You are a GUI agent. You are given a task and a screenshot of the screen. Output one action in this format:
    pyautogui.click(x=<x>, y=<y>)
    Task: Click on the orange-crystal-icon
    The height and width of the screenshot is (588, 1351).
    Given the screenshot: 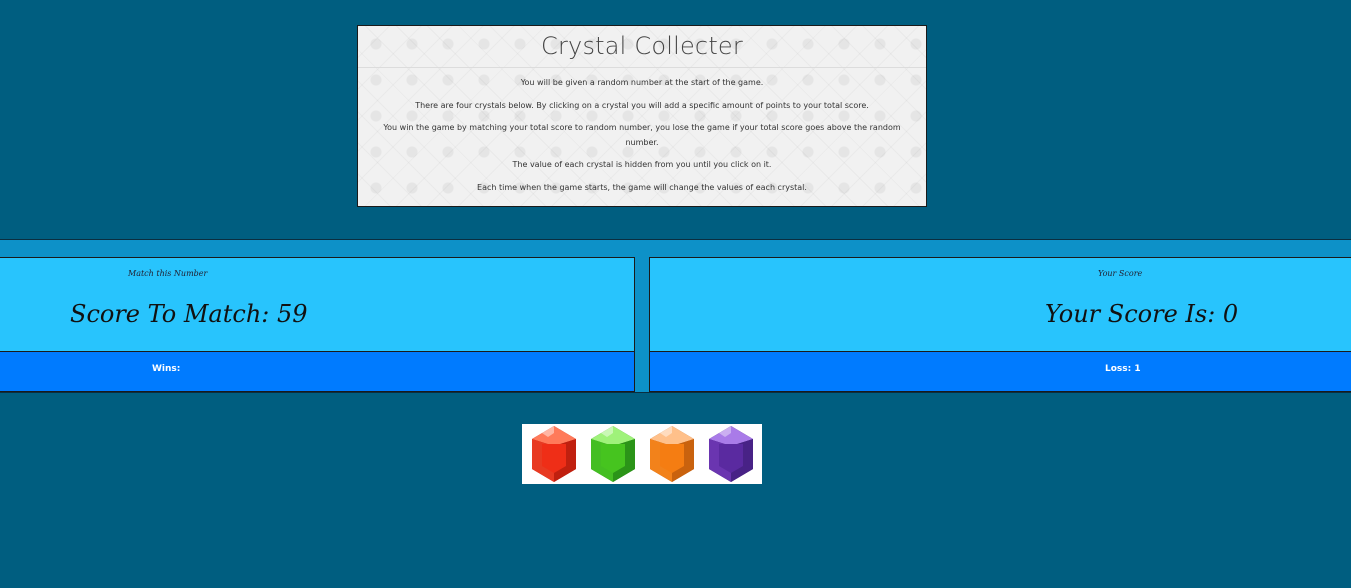 What is the action you would take?
    pyautogui.click(x=671, y=454)
    